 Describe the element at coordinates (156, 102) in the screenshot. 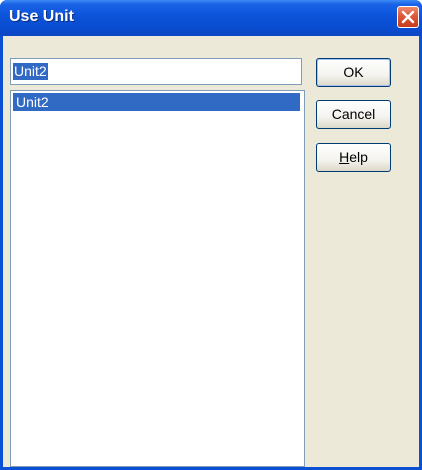

I see `list-item-unit2: Unit2` at that location.